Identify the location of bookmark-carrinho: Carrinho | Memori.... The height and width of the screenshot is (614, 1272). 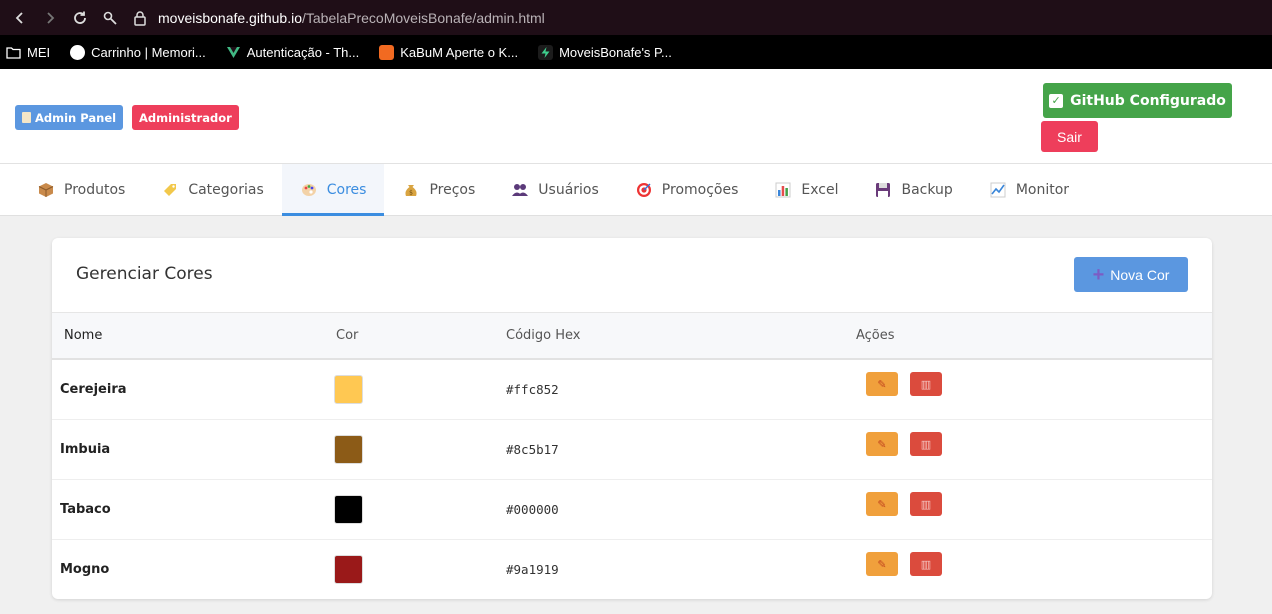
(138, 52).